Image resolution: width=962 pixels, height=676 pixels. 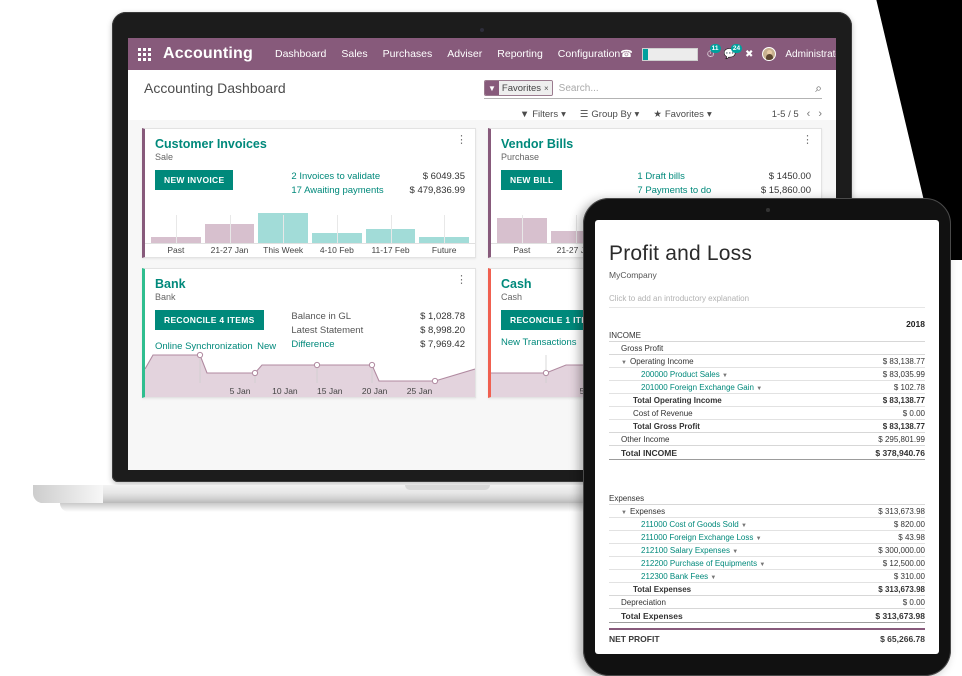 I want to click on table-row: Other Income $ 295,801.99, so click(x=767, y=439).